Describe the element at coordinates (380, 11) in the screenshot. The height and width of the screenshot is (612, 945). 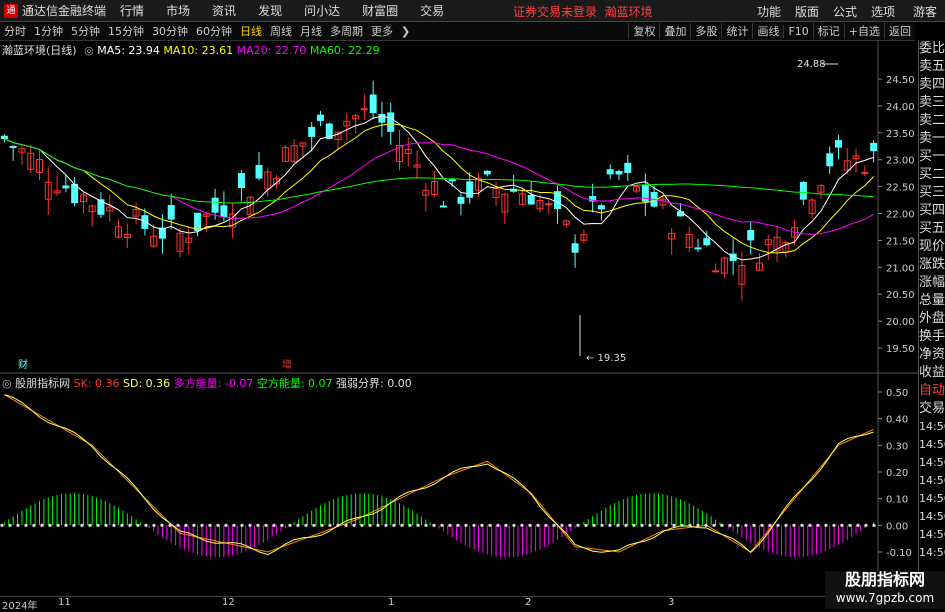
I see `menu-item-5: 财富圈` at that location.